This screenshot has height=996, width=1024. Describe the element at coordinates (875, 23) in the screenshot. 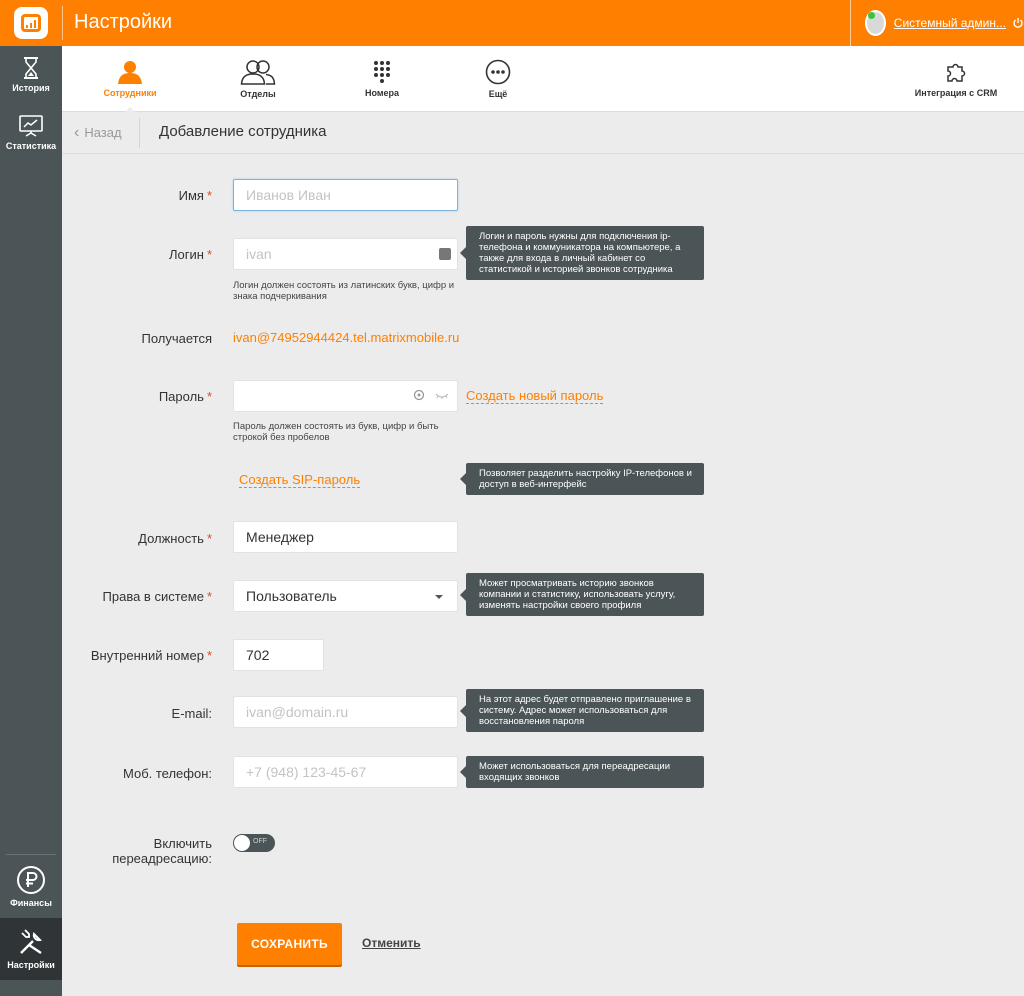

I see `avatar` at that location.